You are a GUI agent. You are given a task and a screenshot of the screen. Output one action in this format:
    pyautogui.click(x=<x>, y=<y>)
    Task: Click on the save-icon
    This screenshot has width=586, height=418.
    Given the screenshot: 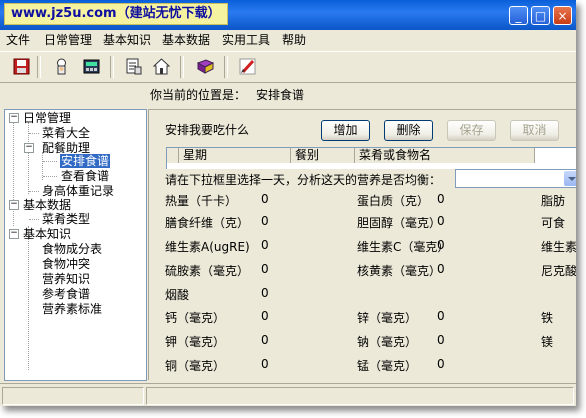 What is the action you would take?
    pyautogui.click(x=21, y=66)
    